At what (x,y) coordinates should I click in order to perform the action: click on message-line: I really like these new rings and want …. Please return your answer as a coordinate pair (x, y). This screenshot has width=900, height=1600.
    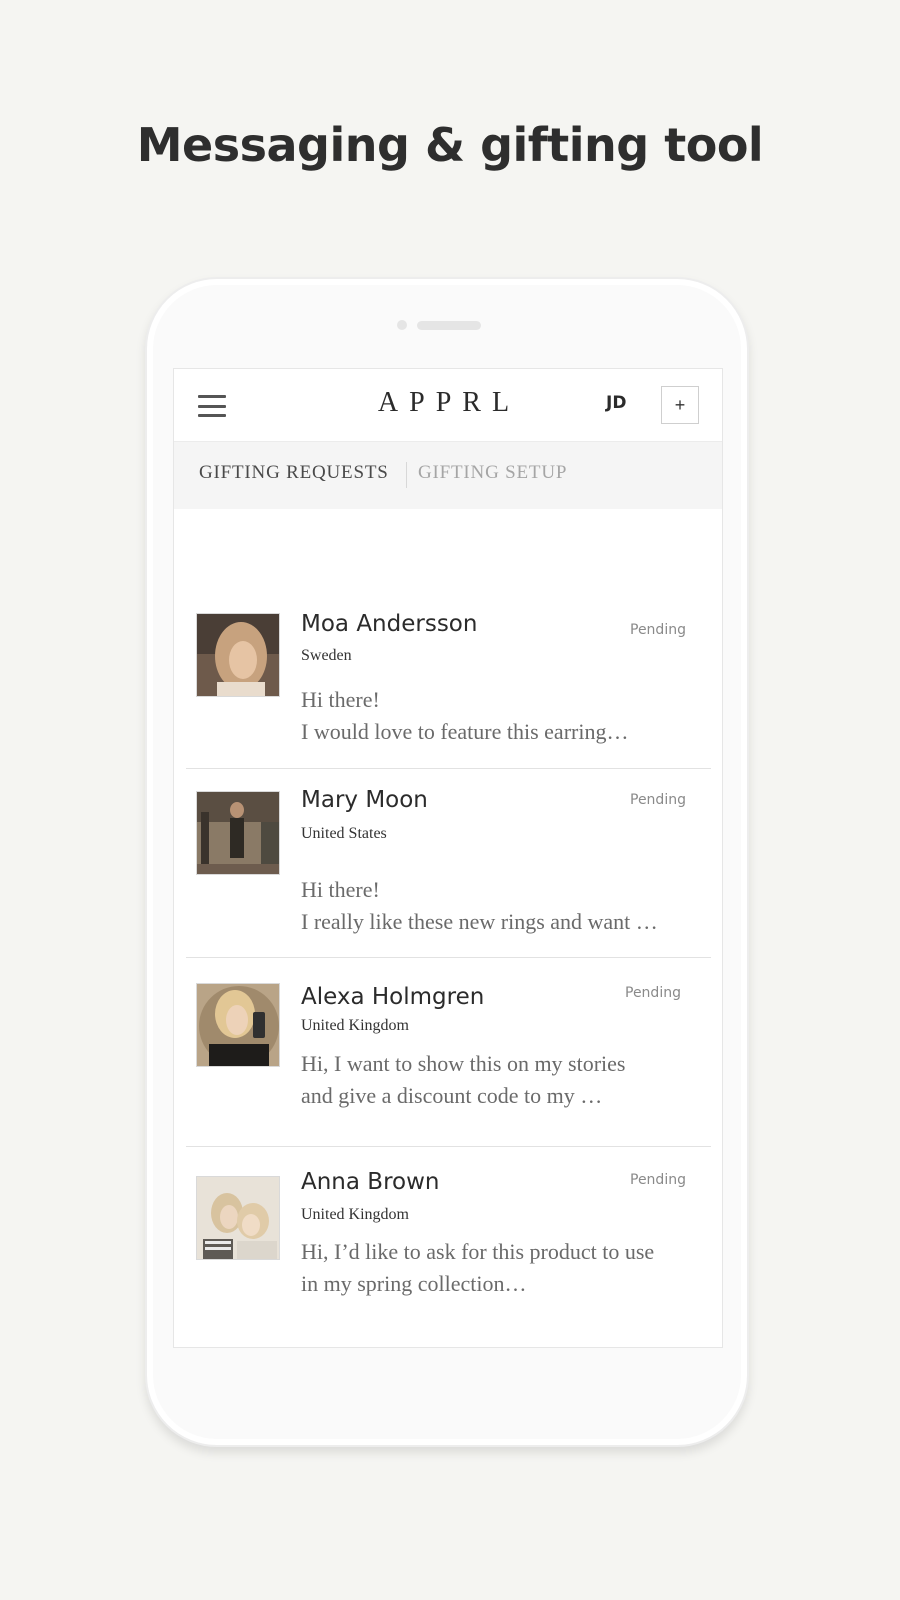
    Looking at the image, I should click on (479, 921).